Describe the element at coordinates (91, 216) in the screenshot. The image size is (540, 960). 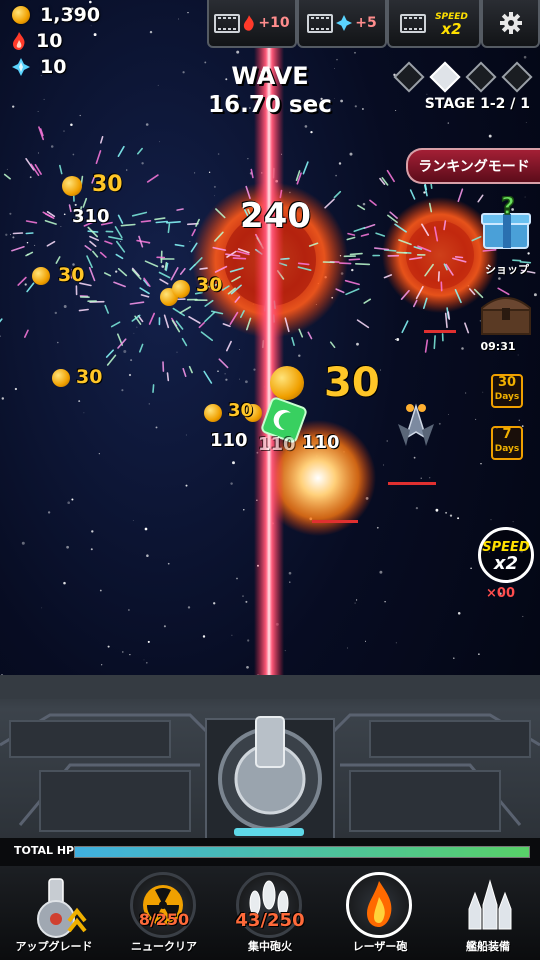
I see `damage-number: 310` at that location.